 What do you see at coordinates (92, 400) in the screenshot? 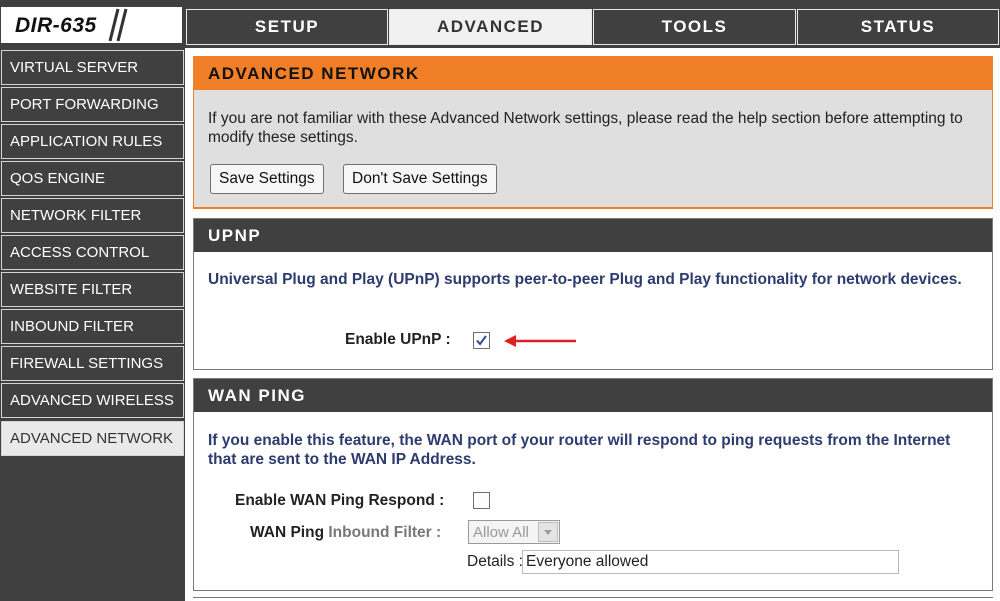
I see `sidebar-item-advanced-wireless: ADVANCED WIRELESS` at bounding box center [92, 400].